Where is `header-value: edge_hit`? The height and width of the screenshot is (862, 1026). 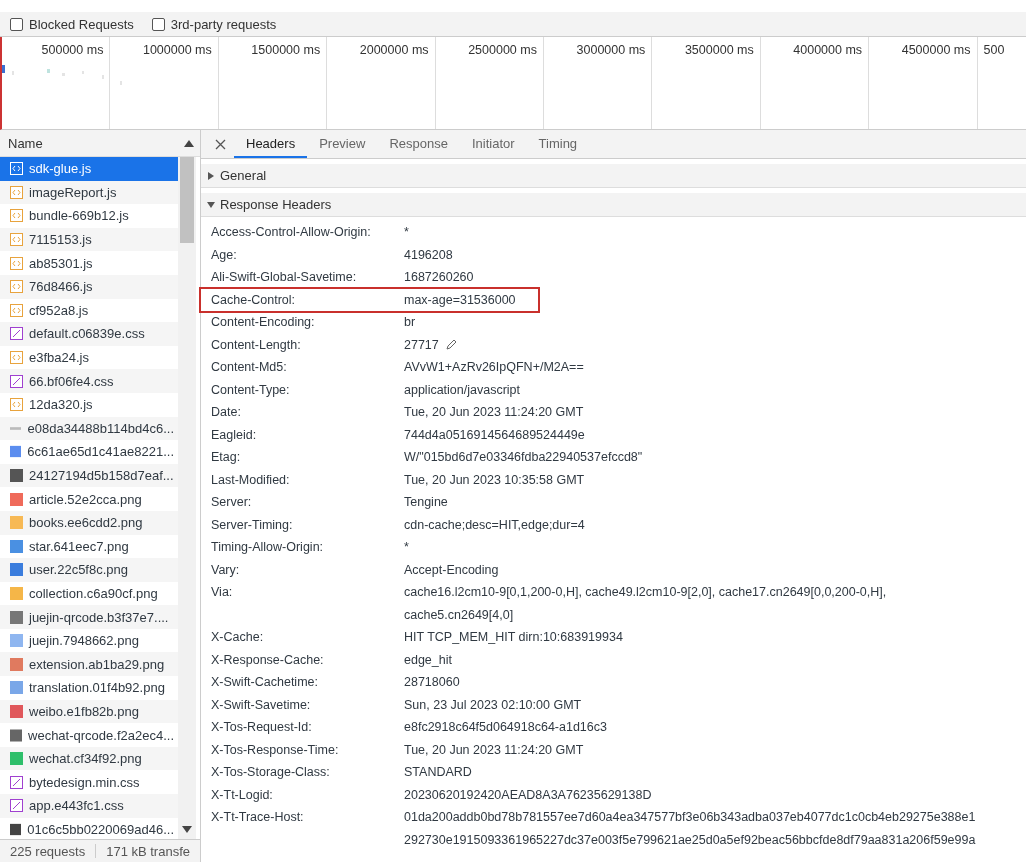
header-value: edge_hit is located at coordinates (428, 660).